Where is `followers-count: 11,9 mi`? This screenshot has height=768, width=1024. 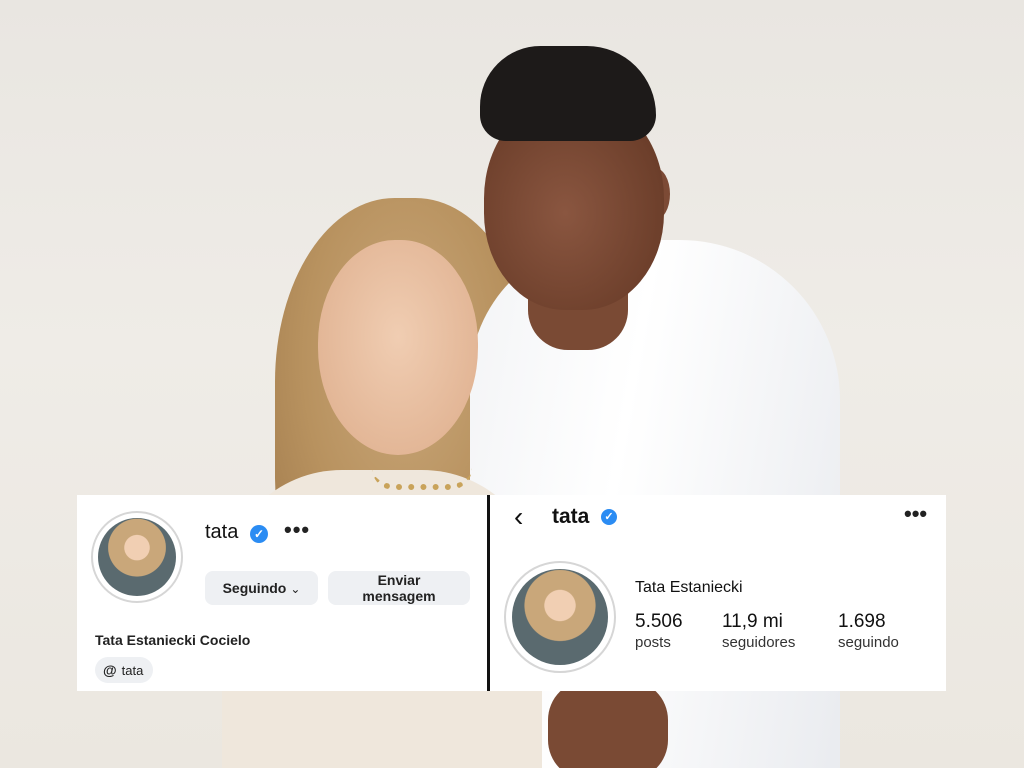
followers-count: 11,9 mi is located at coordinates (752, 621).